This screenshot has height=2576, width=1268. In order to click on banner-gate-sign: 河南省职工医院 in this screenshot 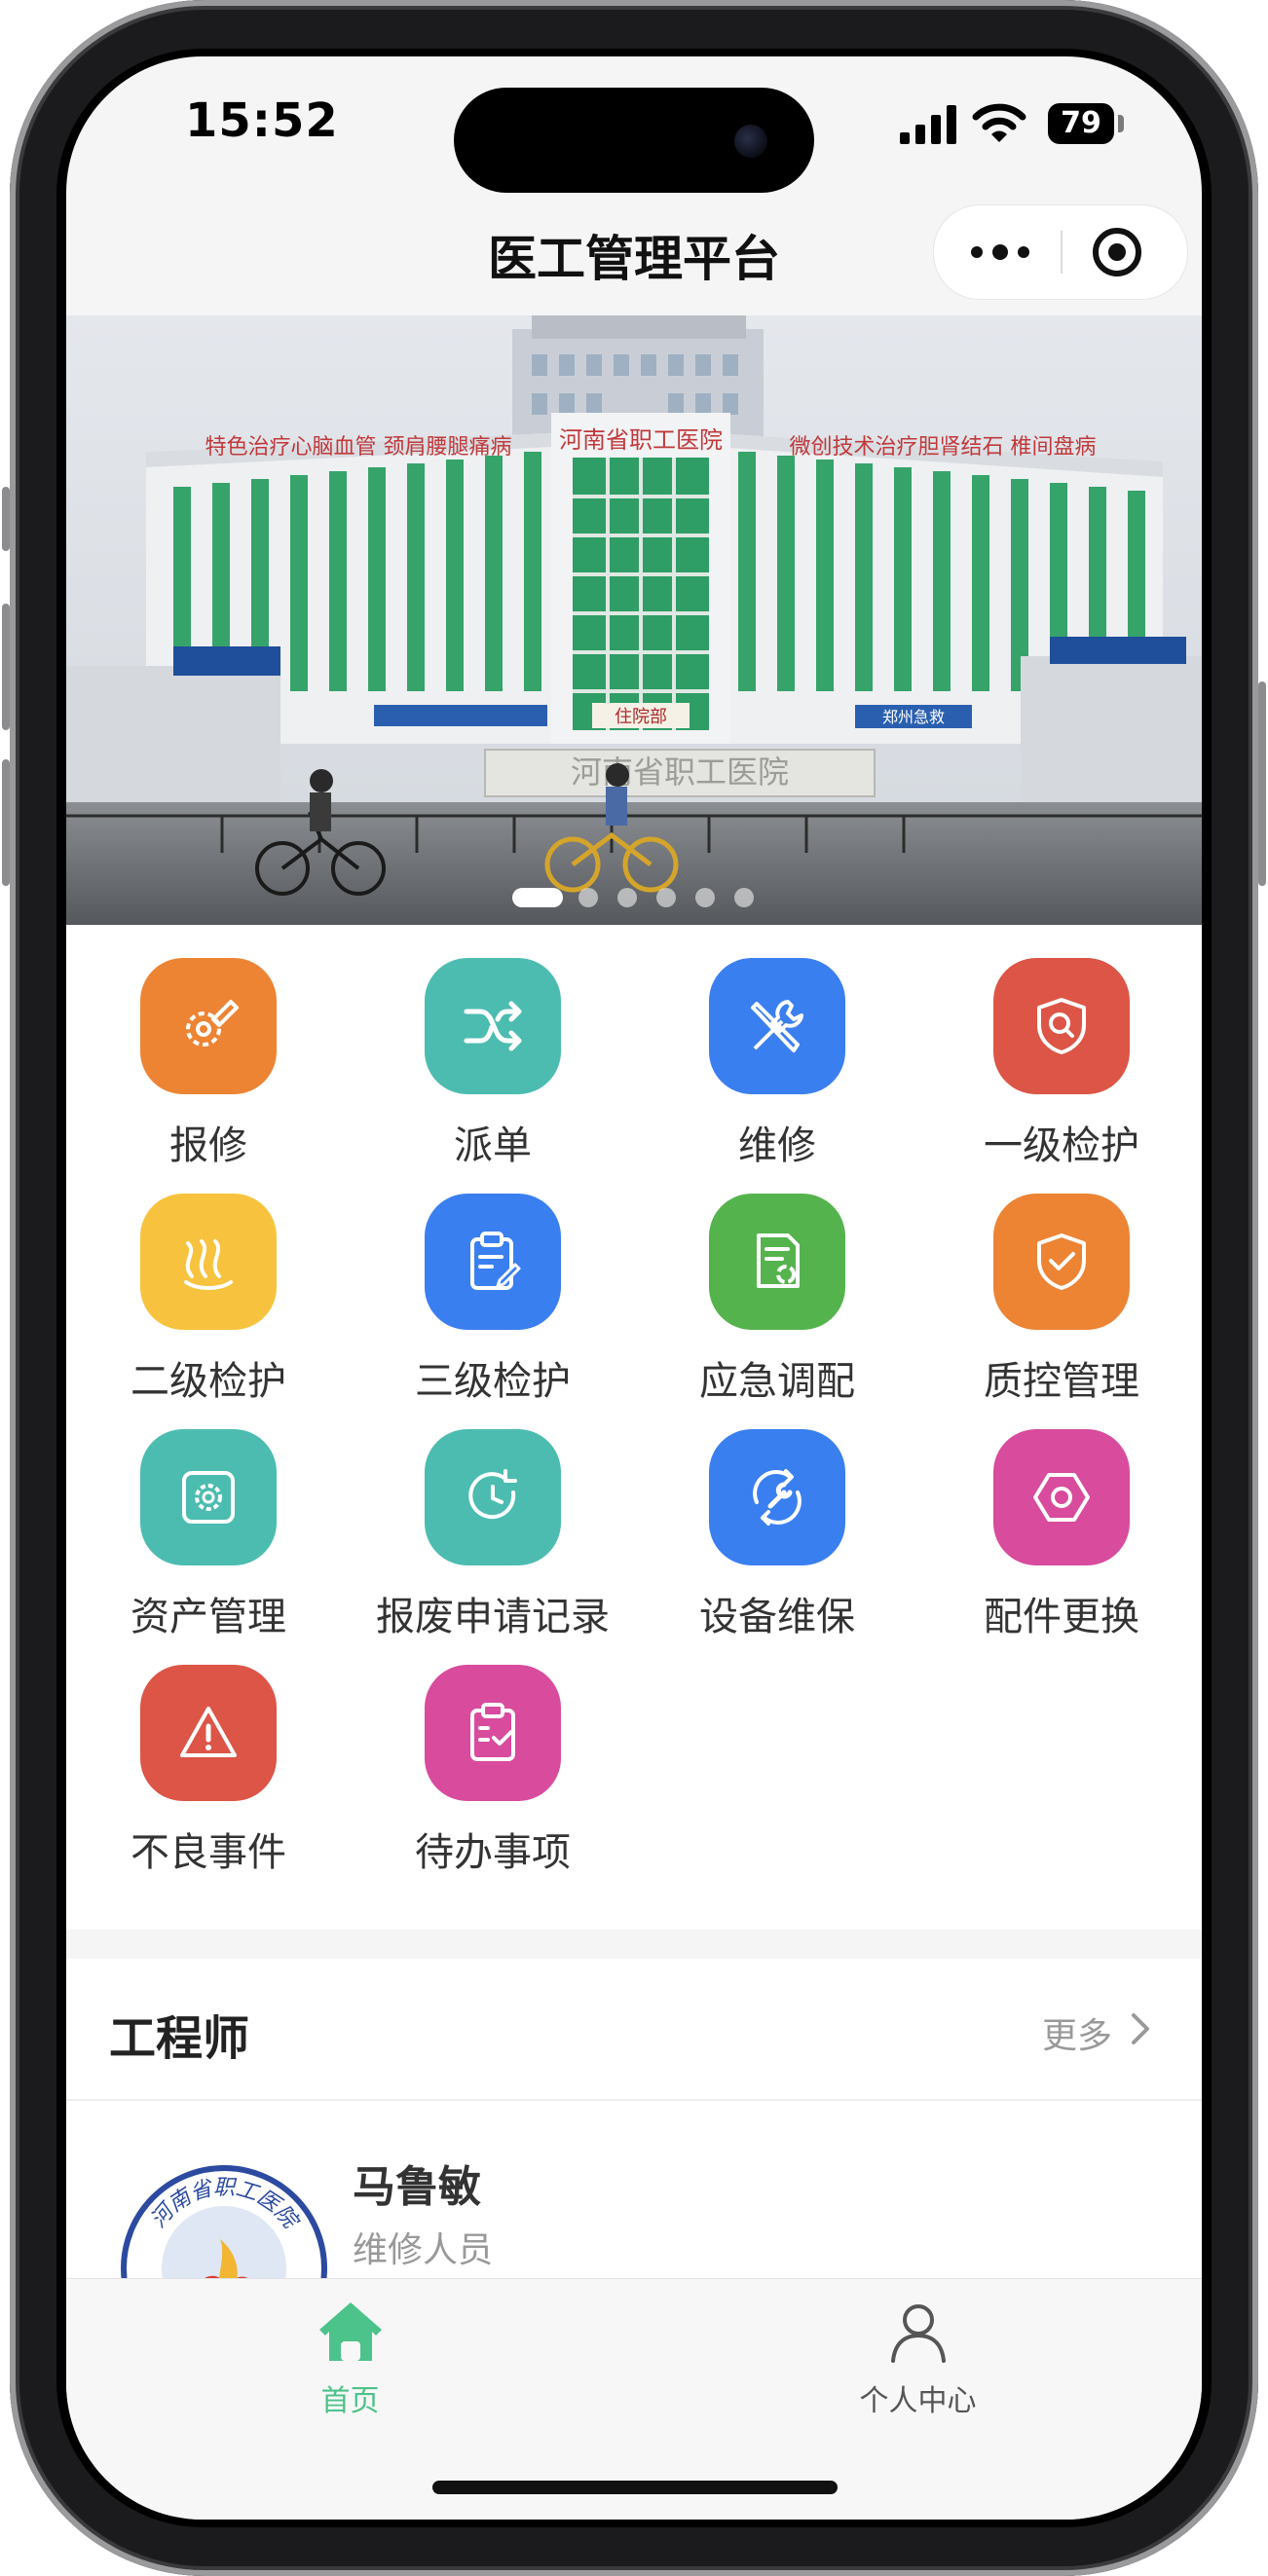, I will do `click(680, 772)`.